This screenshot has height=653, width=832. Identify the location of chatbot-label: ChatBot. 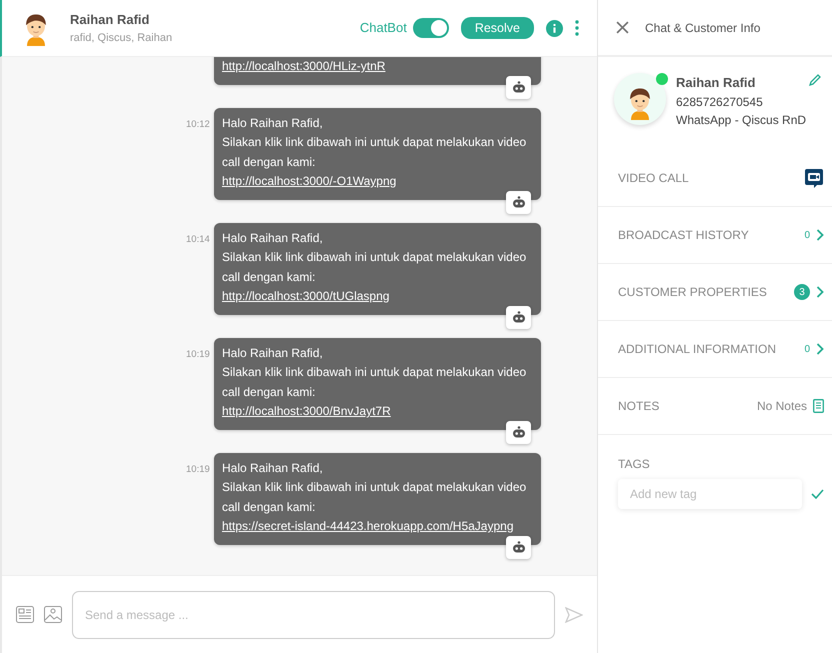
(383, 28).